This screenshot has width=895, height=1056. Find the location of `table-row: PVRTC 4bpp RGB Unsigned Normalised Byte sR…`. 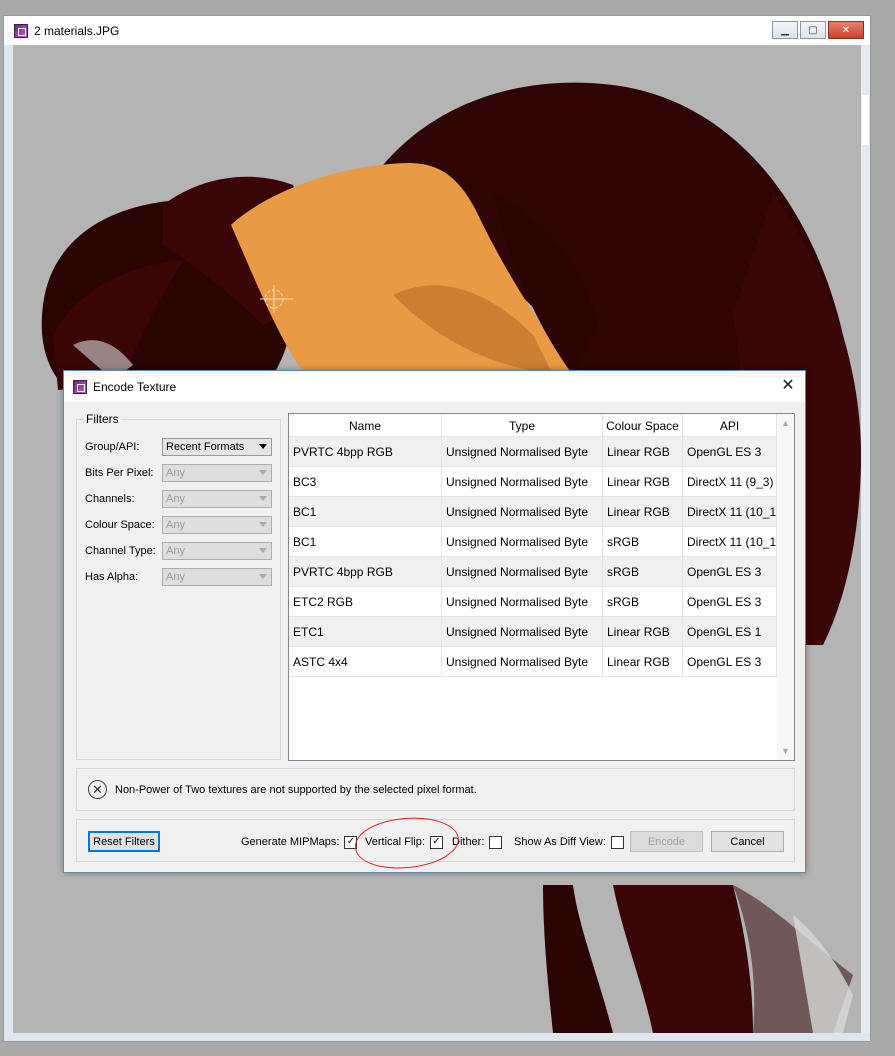

table-row: PVRTC 4bpp RGB Unsigned Normalised Byte sR… is located at coordinates (533, 572).